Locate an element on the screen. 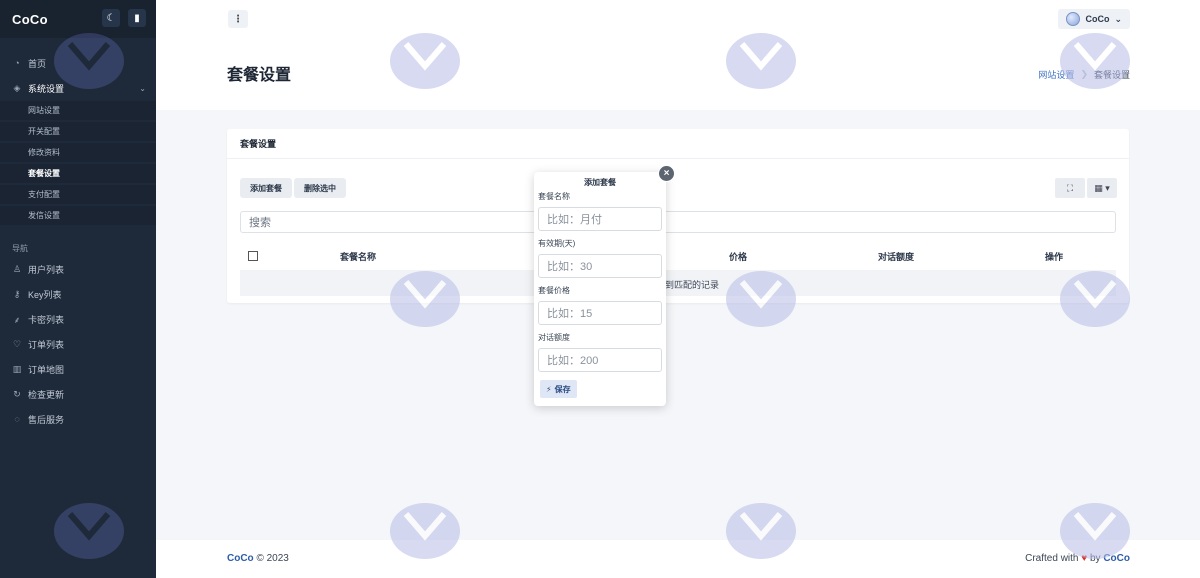 This screenshot has width=1200, height=578. sidebar-item-home: ◔ 首页 is located at coordinates (78, 63).